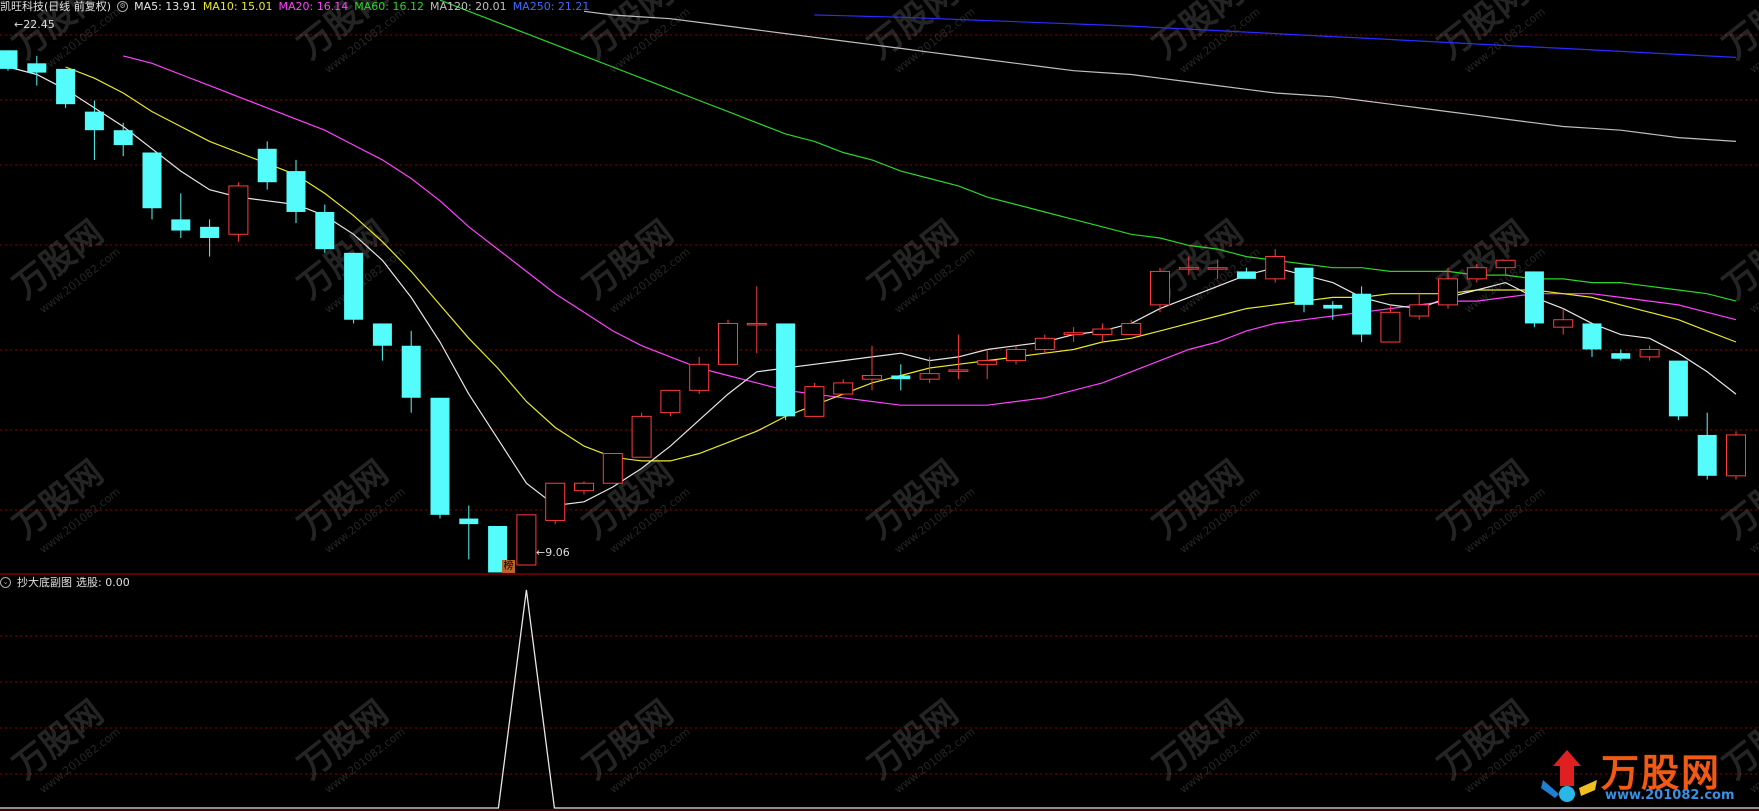 This screenshot has width=1759, height=811. I want to click on high-price-label: ←22.45, so click(34, 24).